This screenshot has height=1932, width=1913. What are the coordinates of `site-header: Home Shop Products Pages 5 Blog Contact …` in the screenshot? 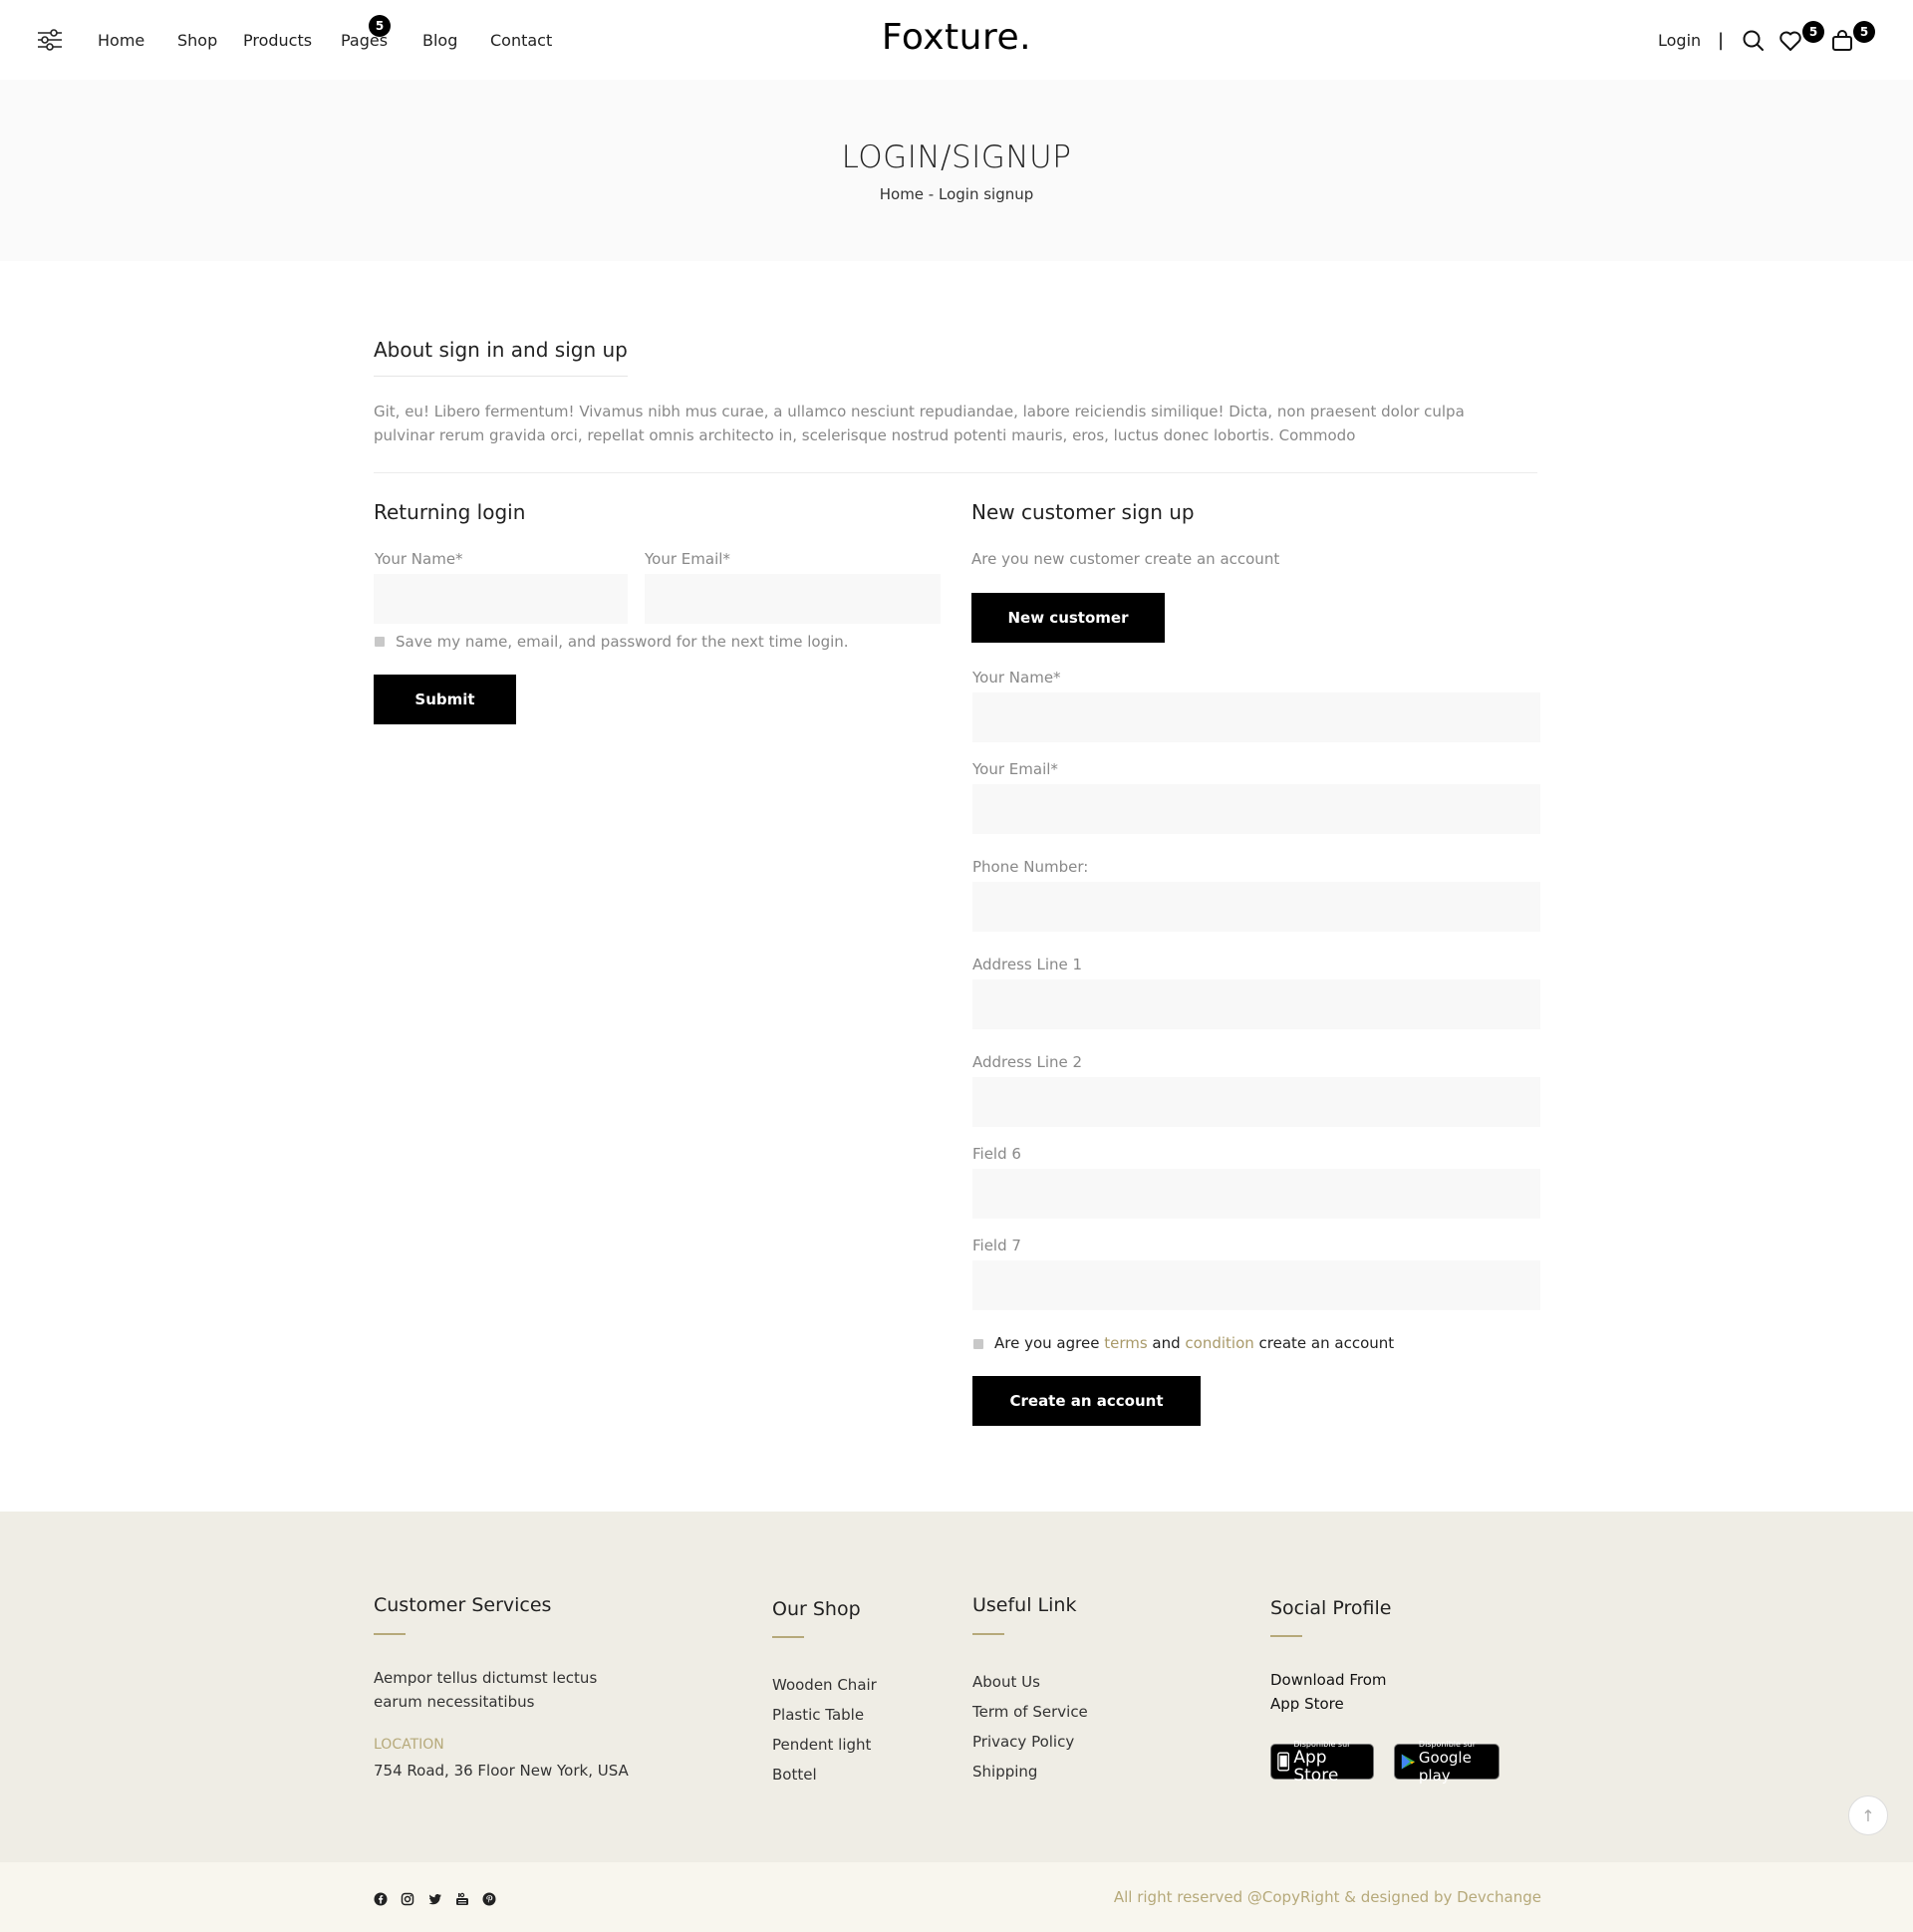 It's located at (956, 40).